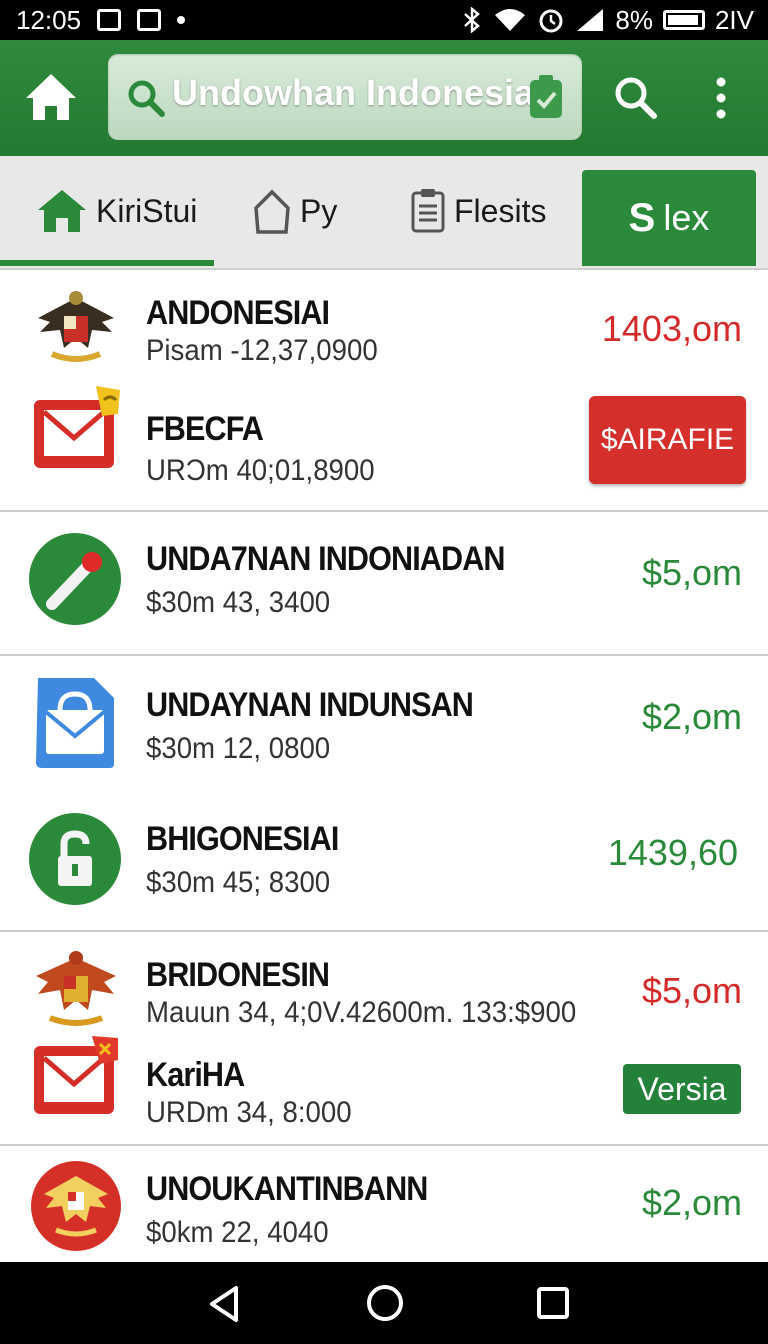 The image size is (768, 1344). Describe the element at coordinates (237, 1232) in the screenshot. I see `item-subtitle: $0km 22, 4040` at that location.